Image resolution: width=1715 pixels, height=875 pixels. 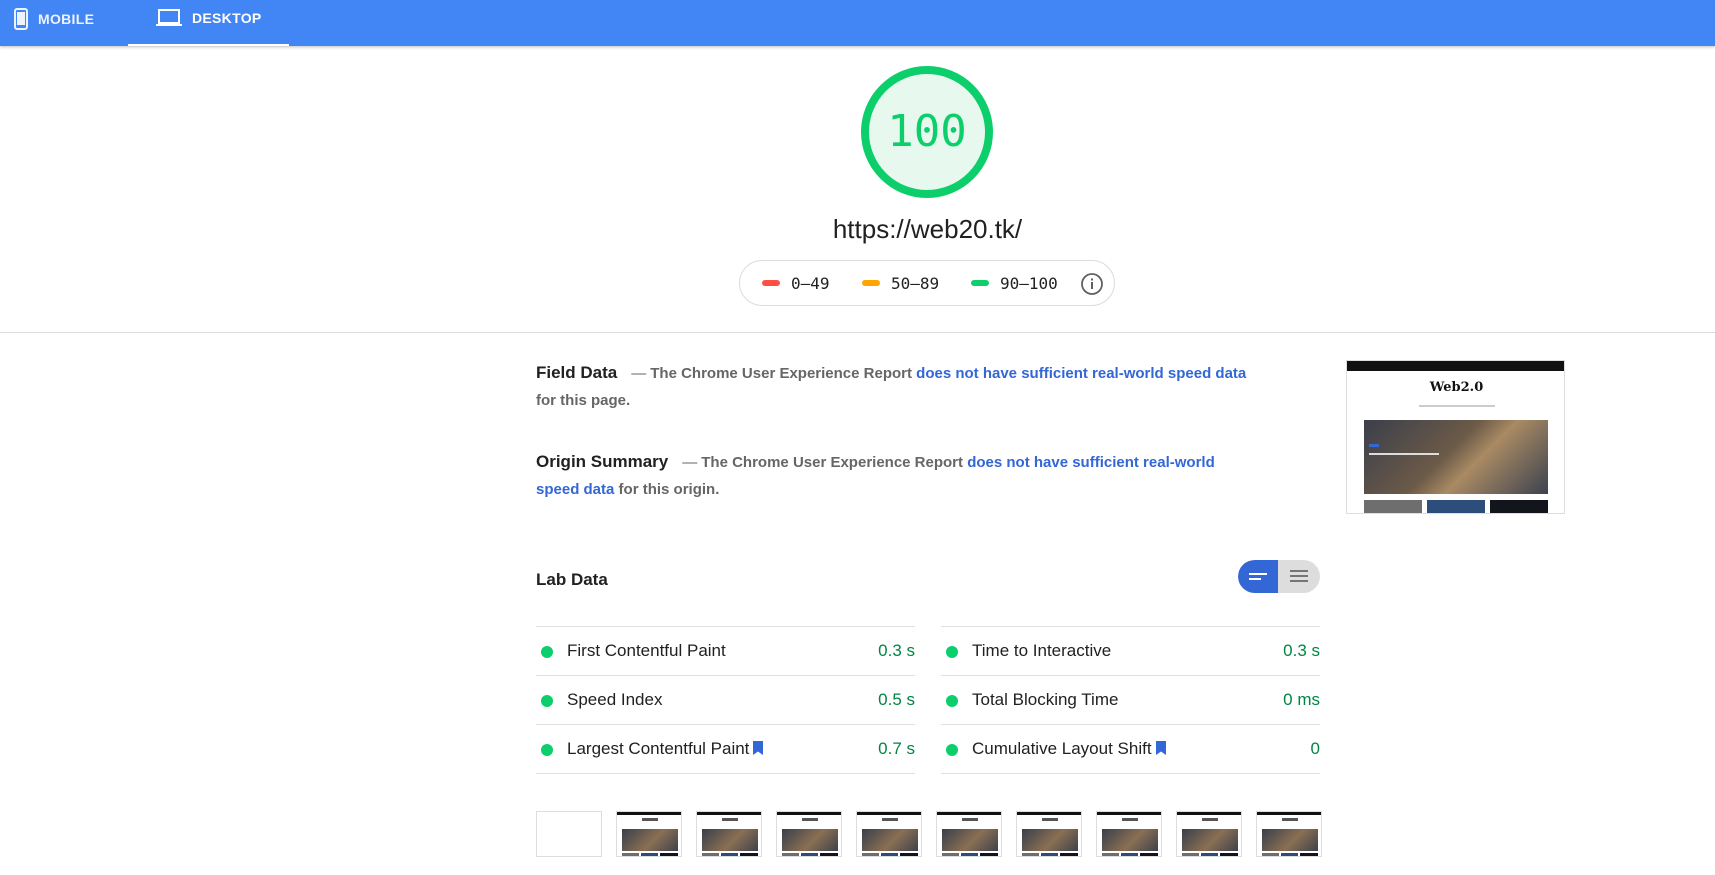 What do you see at coordinates (1092, 284) in the screenshot?
I see `info-icon` at bounding box center [1092, 284].